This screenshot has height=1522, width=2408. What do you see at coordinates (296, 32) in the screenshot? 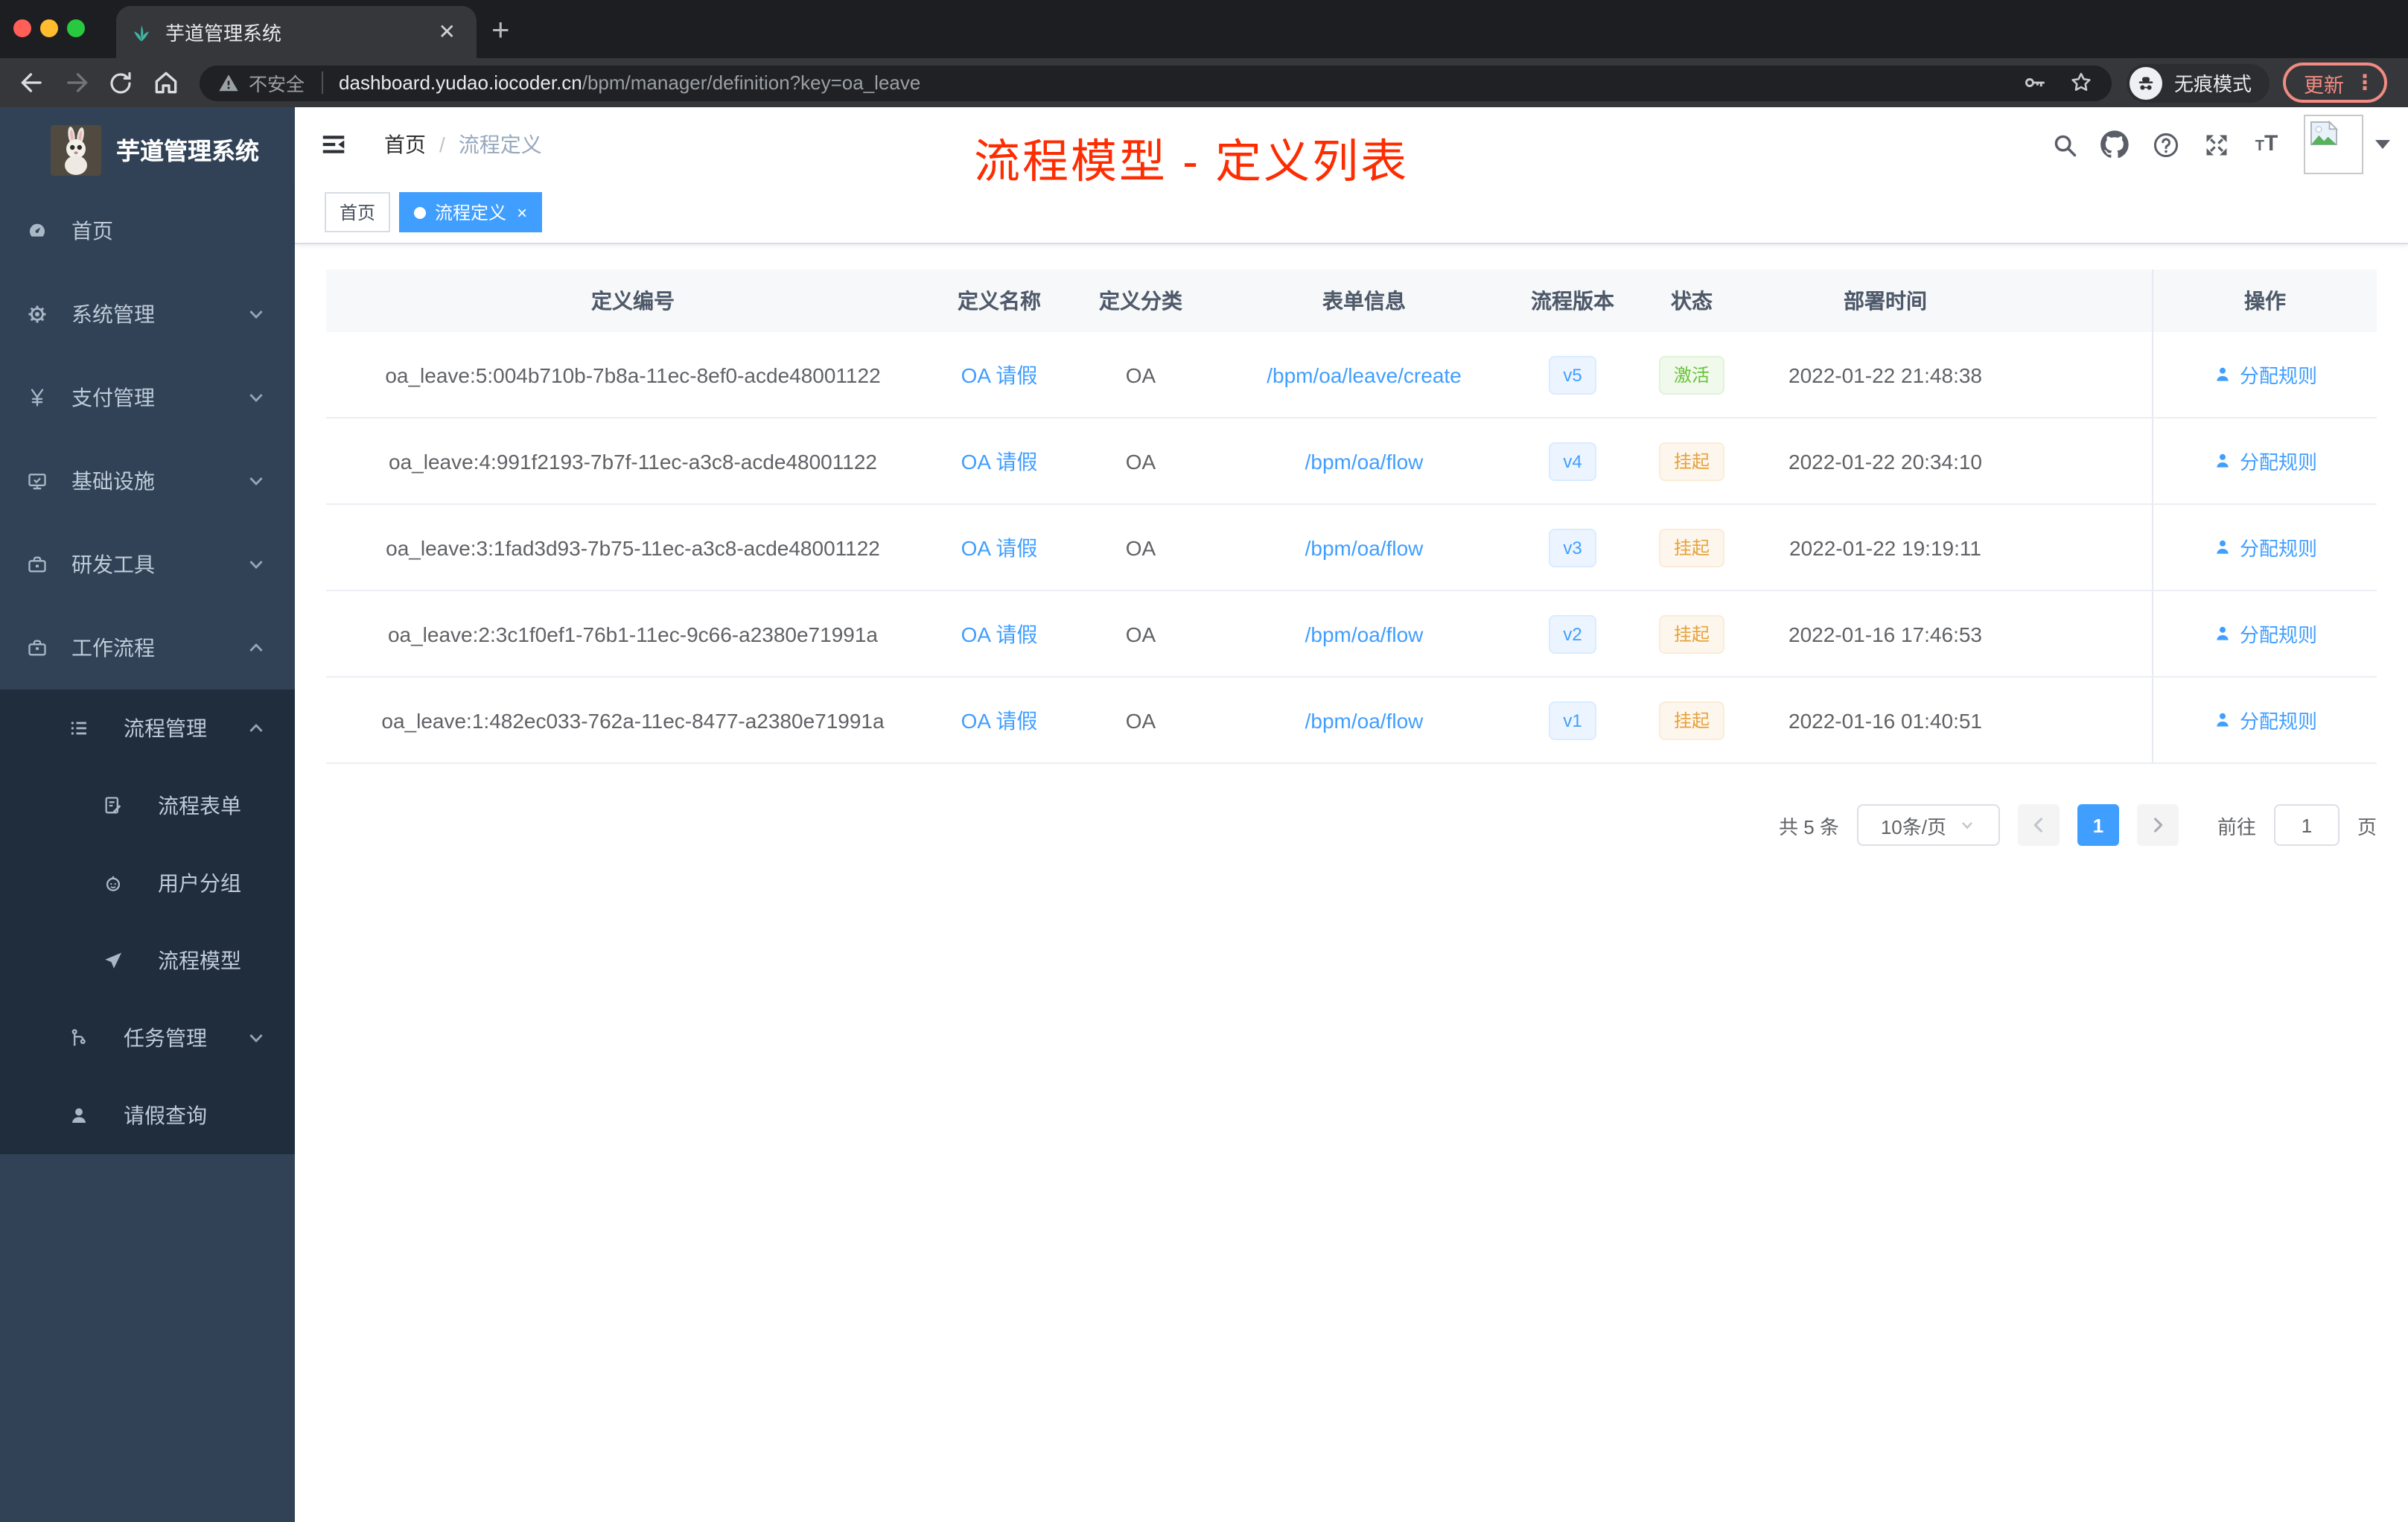
I see `browser-tab: 芋道管理系统 ✕` at bounding box center [296, 32].